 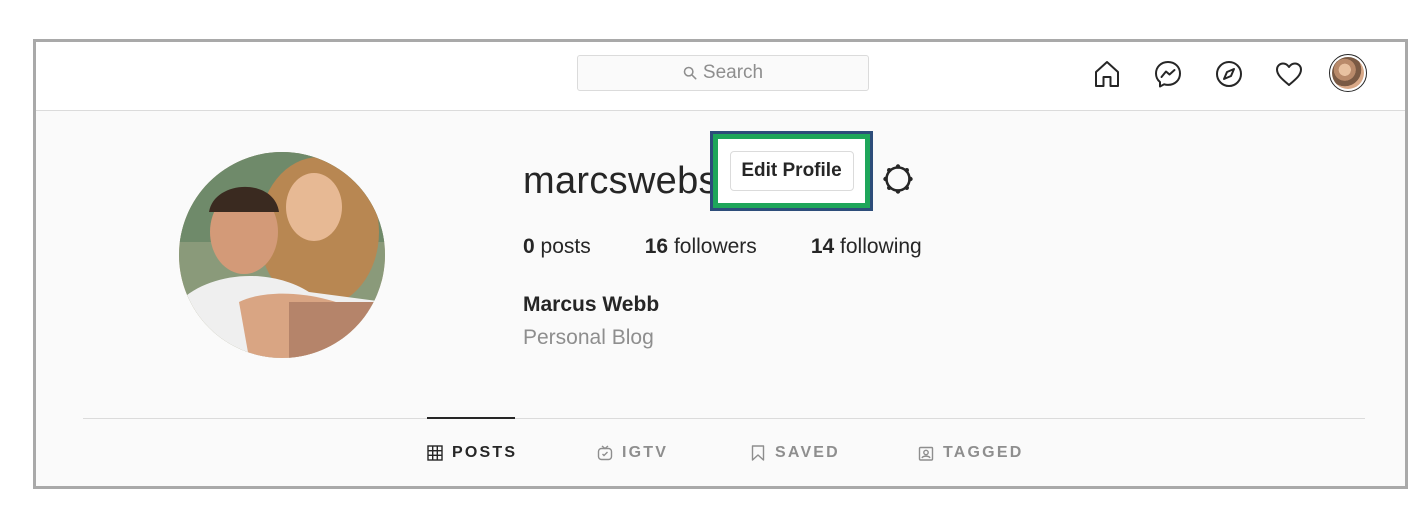 I want to click on stat-following-count: 14, so click(x=822, y=246).